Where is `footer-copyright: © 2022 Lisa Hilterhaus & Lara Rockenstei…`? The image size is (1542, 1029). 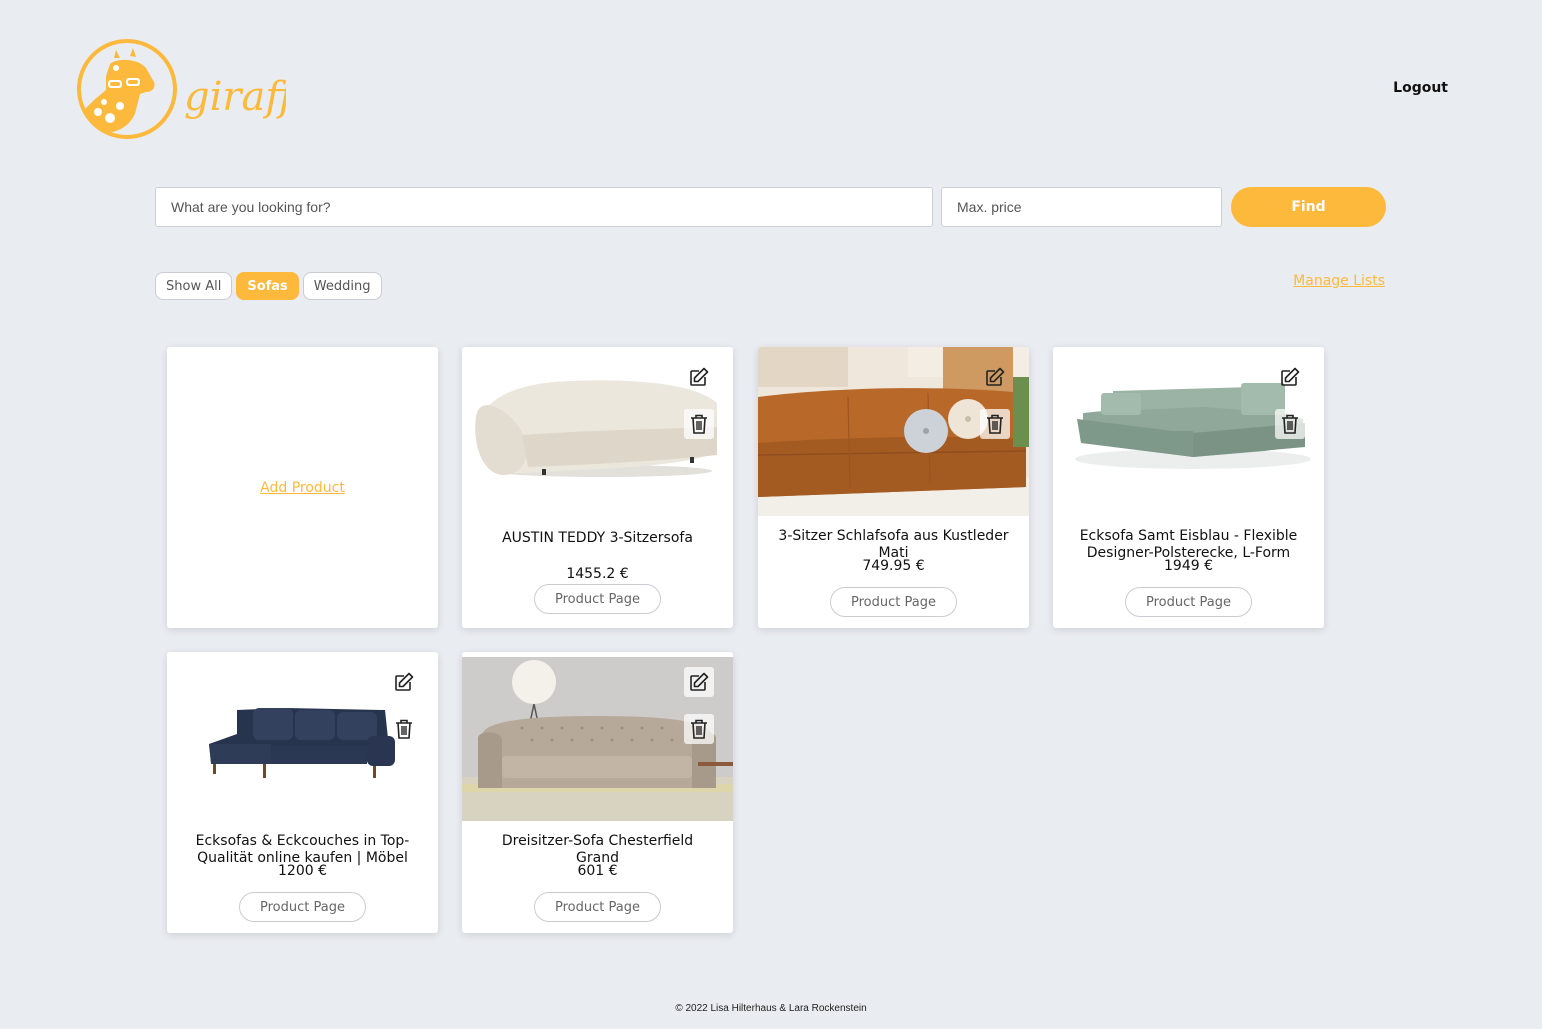
footer-copyright: © 2022 Lisa Hilterhaus & Lara Rockenstei… is located at coordinates (771, 1008).